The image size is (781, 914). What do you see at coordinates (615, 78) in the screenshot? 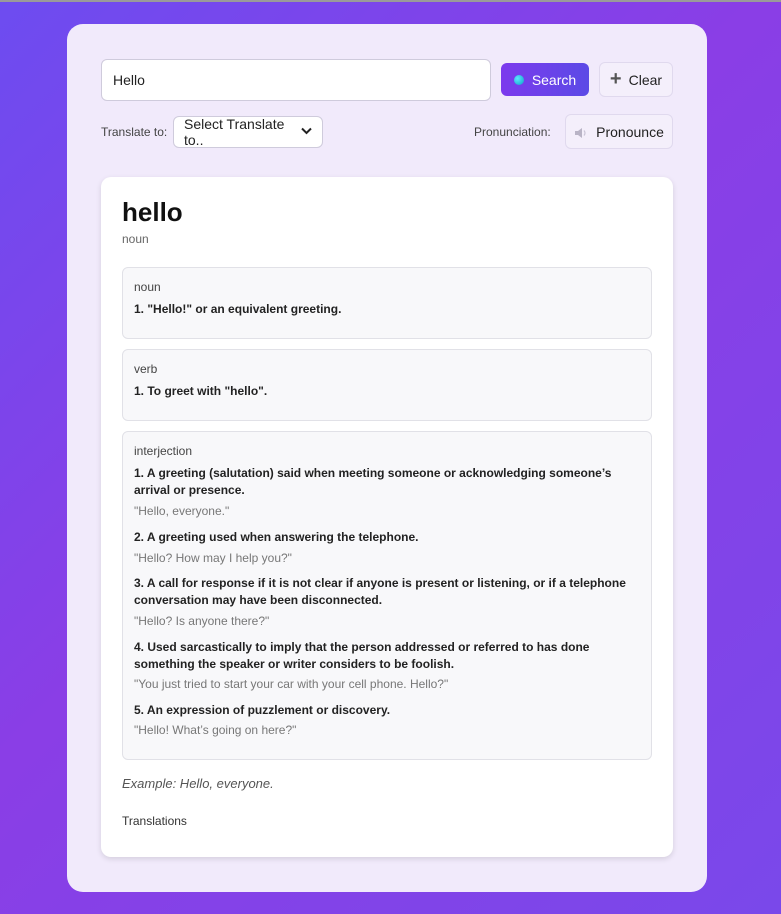
I see `plus-icon: +` at bounding box center [615, 78].